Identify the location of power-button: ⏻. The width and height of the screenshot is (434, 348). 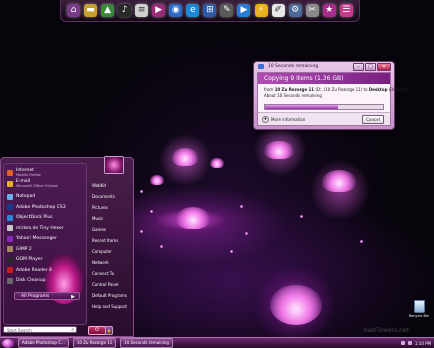
(97, 330).